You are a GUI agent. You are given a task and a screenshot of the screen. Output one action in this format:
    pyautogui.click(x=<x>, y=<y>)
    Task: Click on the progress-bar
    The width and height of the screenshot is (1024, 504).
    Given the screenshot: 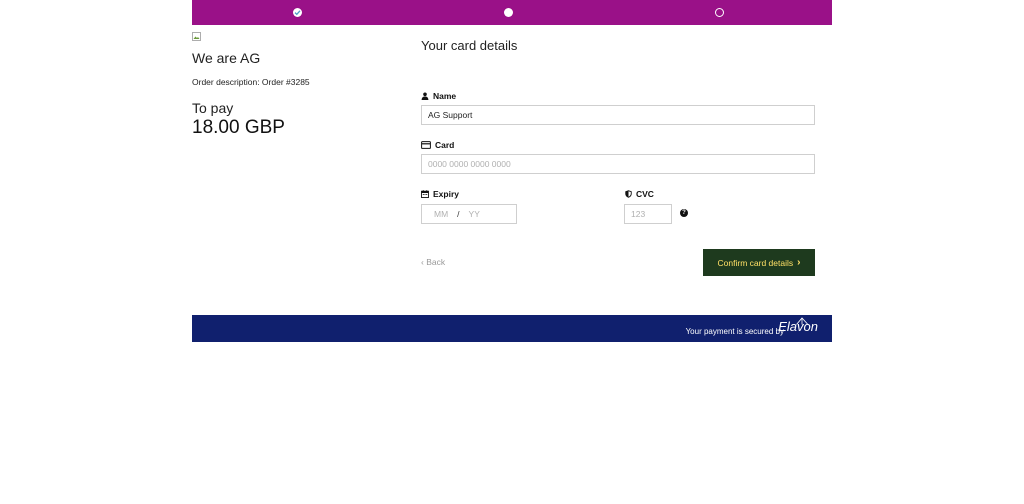 What is the action you would take?
    pyautogui.click(x=512, y=12)
    